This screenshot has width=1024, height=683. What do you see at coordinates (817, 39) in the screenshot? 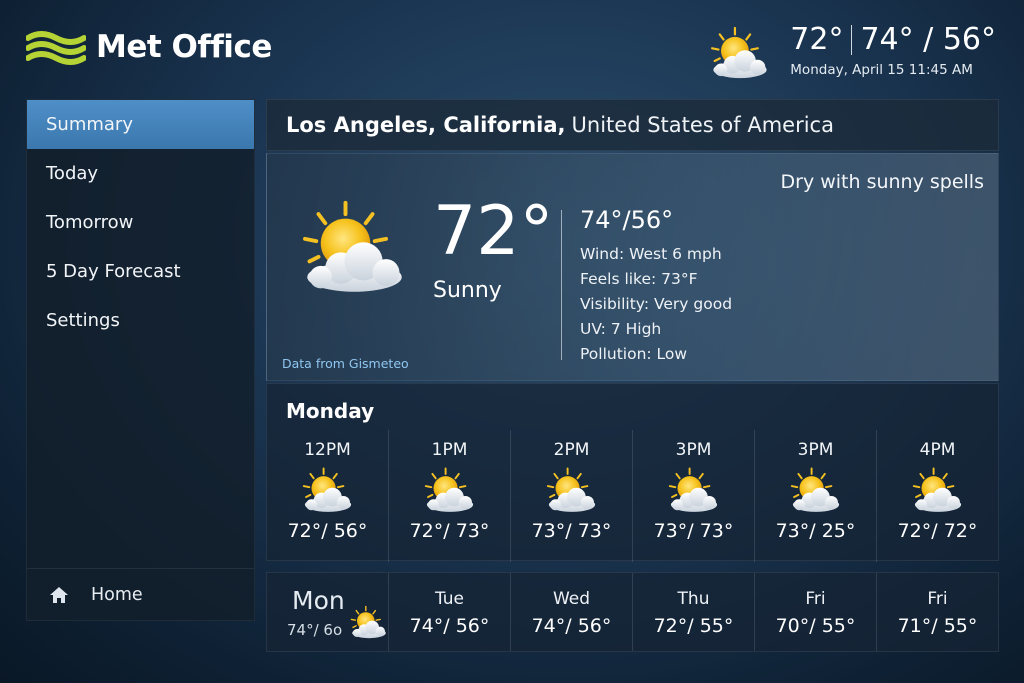
I see `header-current-temp: 72°` at bounding box center [817, 39].